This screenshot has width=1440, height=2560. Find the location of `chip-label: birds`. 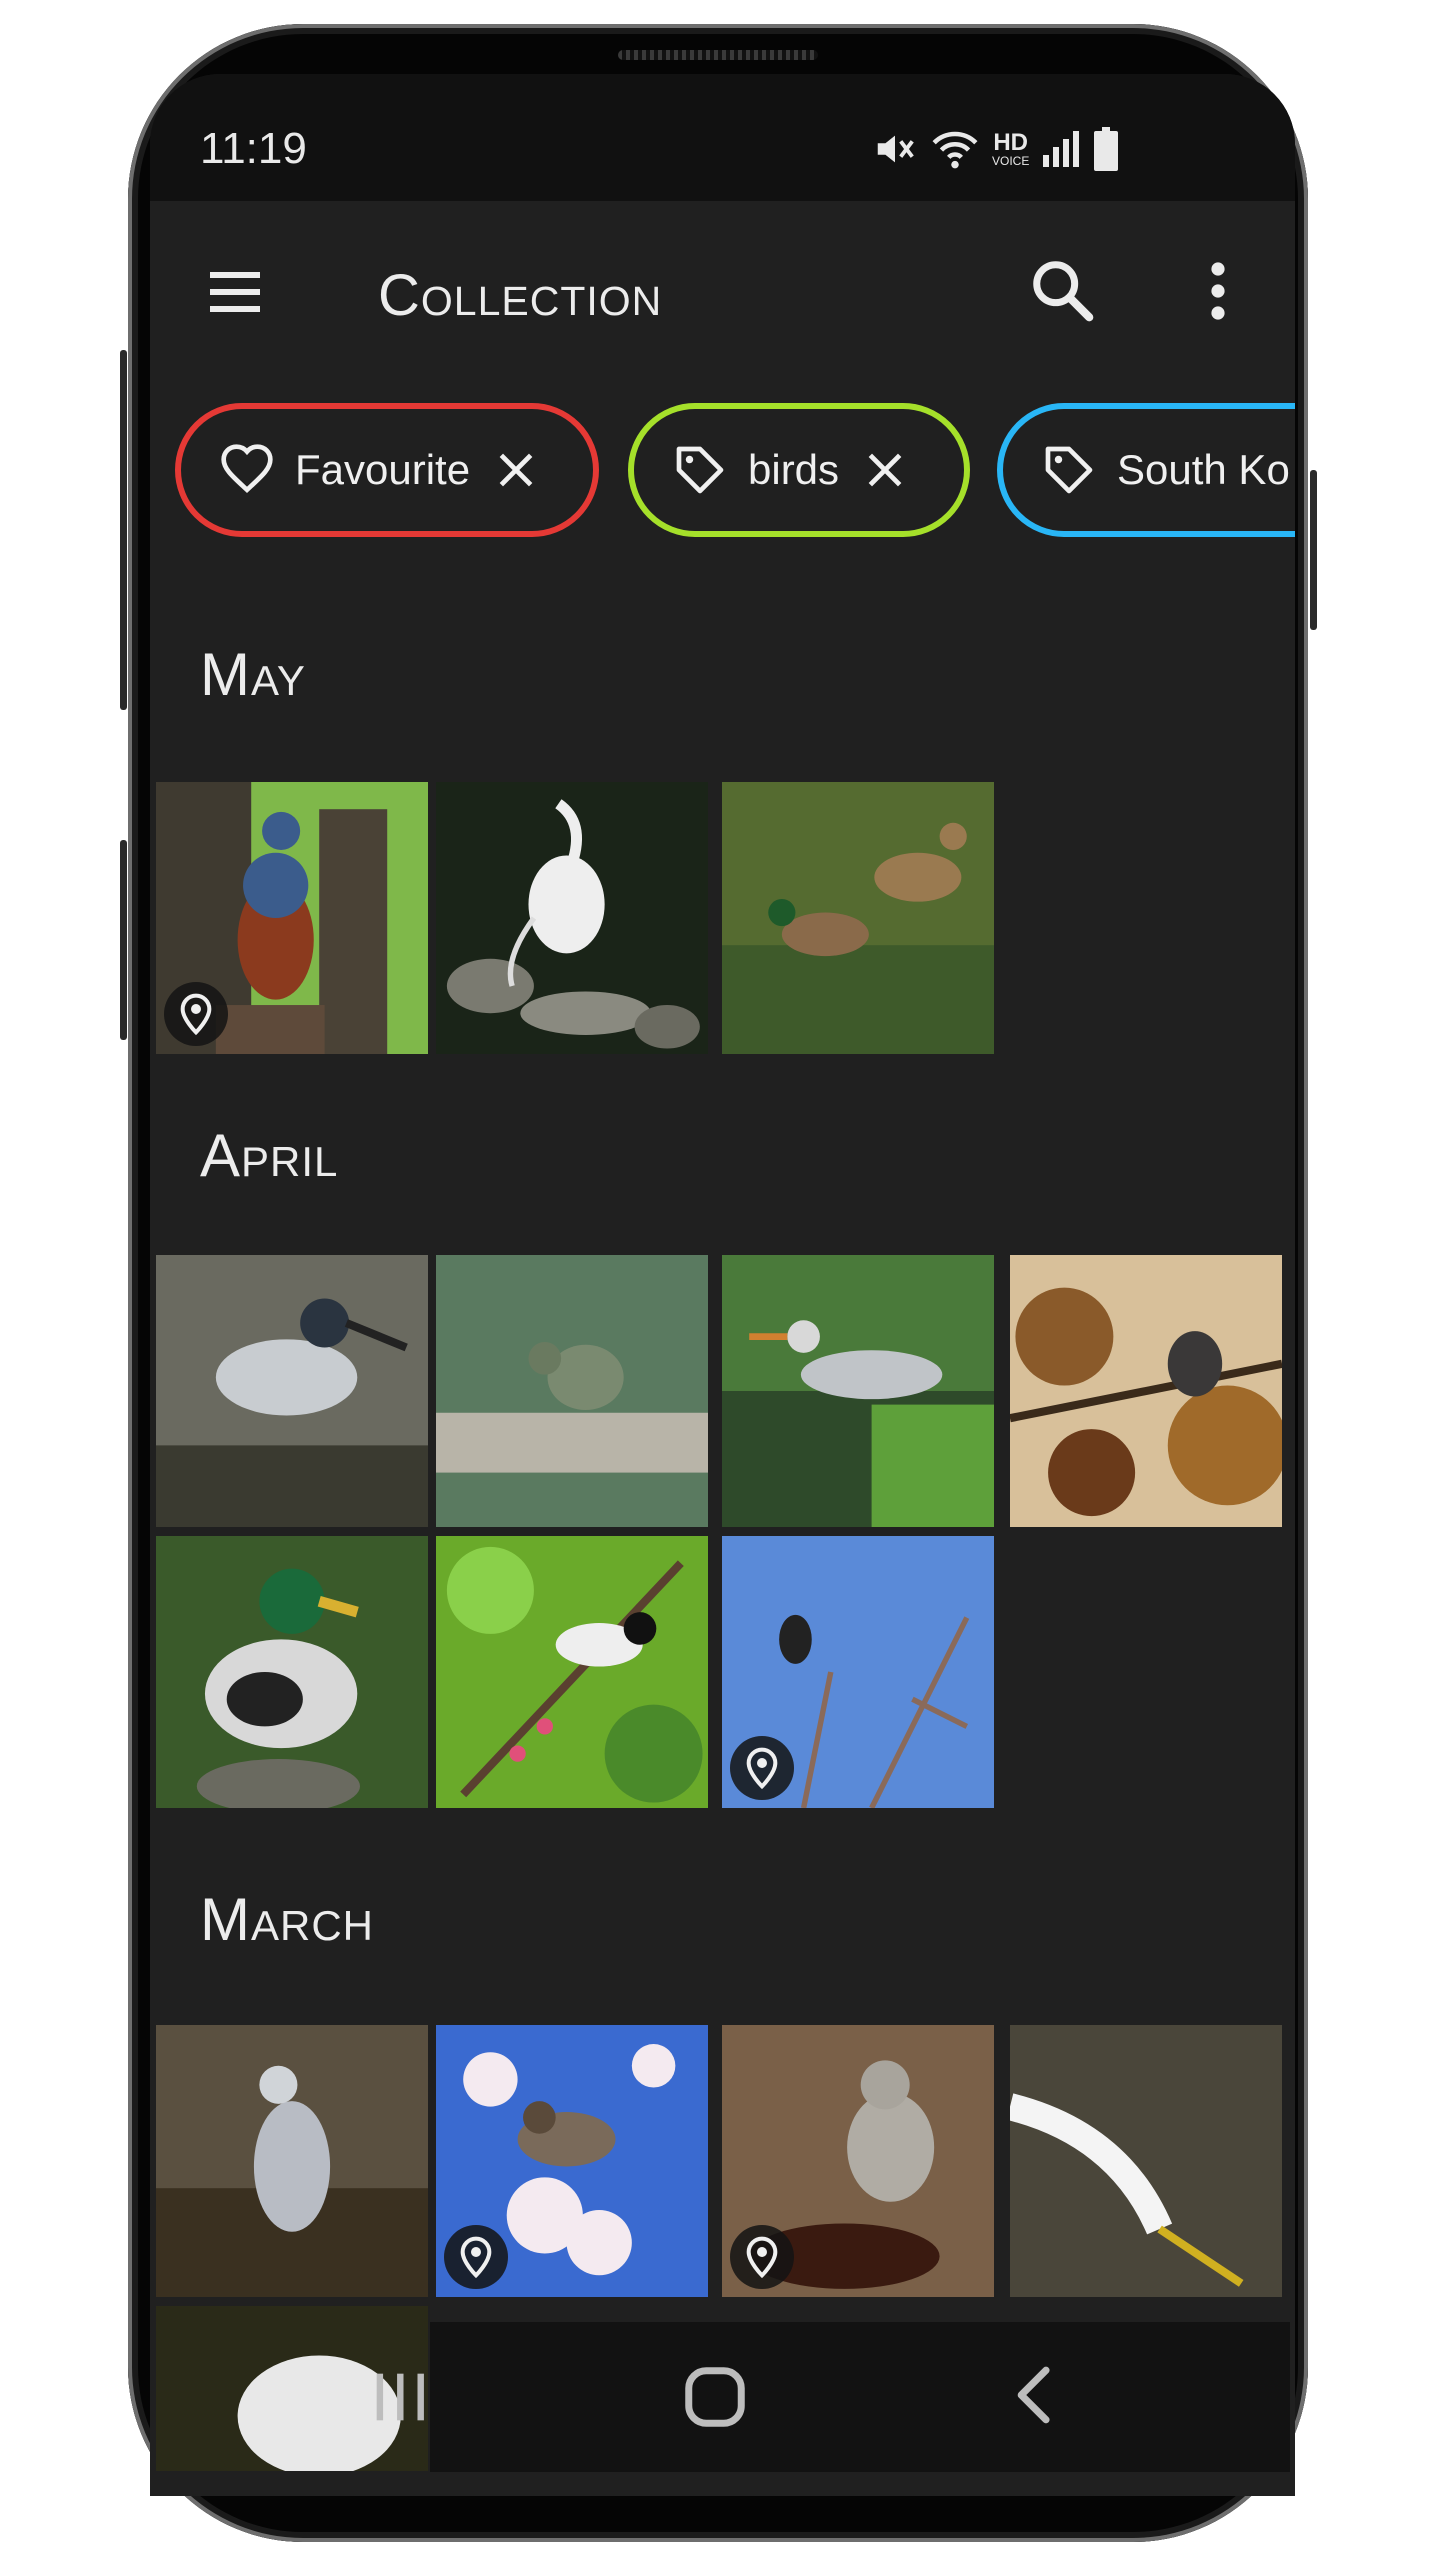

chip-label: birds is located at coordinates (794, 469).